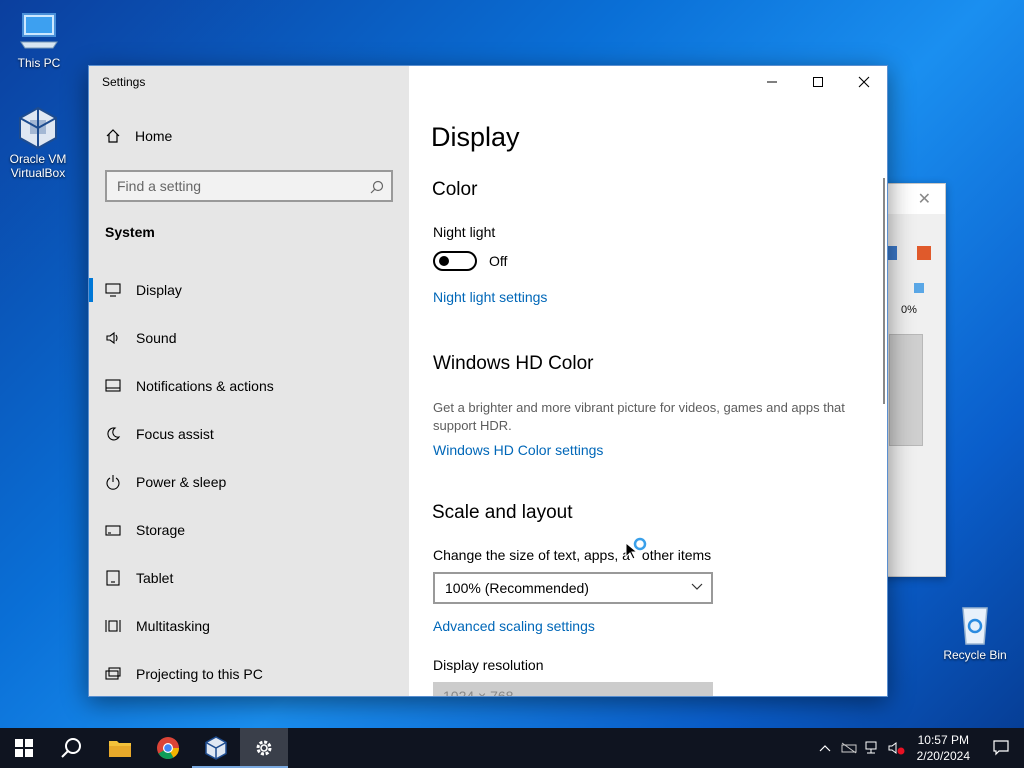 Image resolution: width=1024 pixels, height=768 pixels. What do you see at coordinates (513, 363) in the screenshot?
I see `hdr-heading: Windows HD Color` at bounding box center [513, 363].